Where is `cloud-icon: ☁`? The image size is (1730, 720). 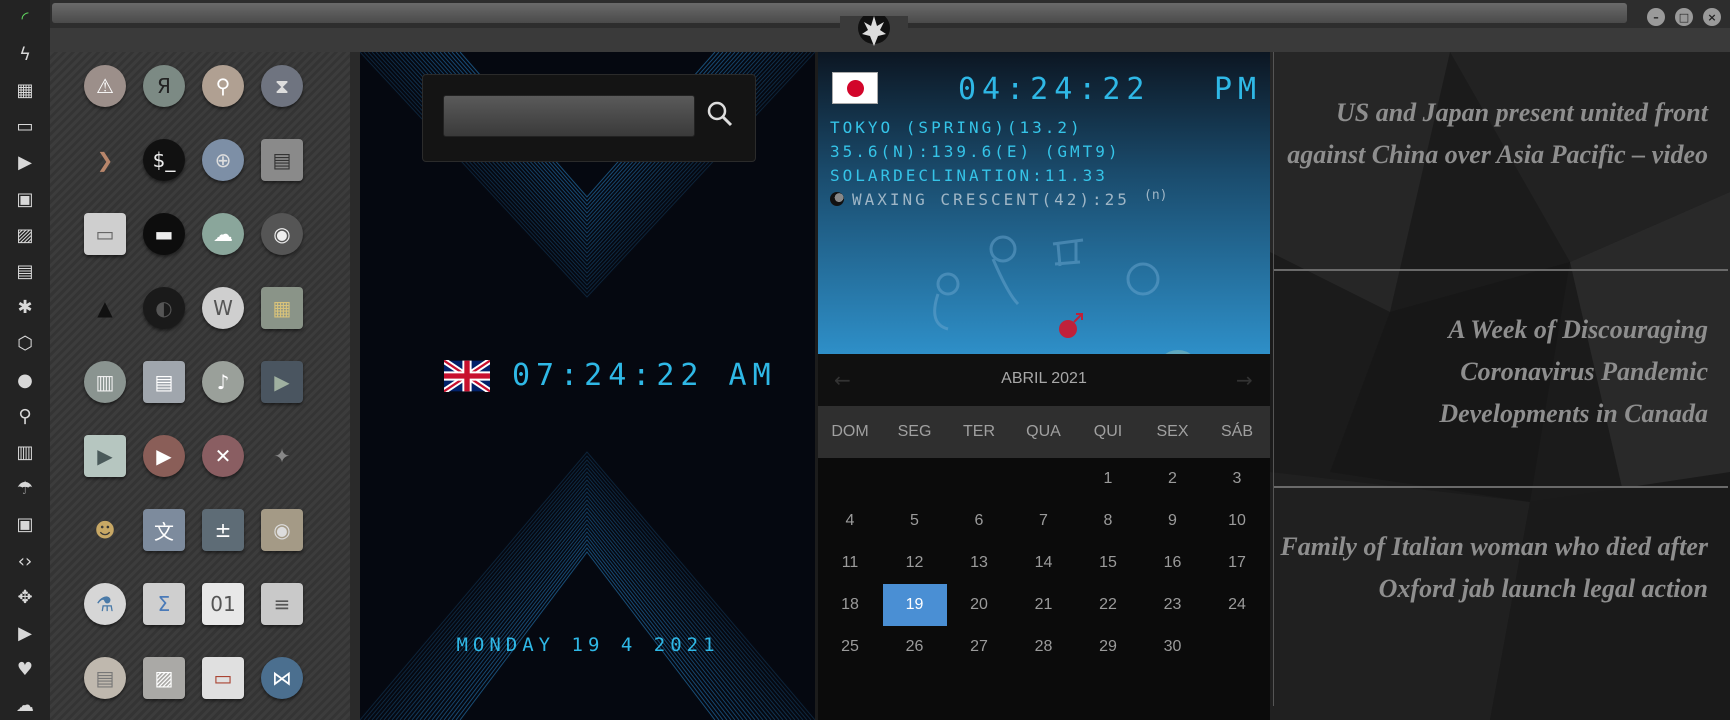 cloud-icon: ☁ is located at coordinates (25, 706).